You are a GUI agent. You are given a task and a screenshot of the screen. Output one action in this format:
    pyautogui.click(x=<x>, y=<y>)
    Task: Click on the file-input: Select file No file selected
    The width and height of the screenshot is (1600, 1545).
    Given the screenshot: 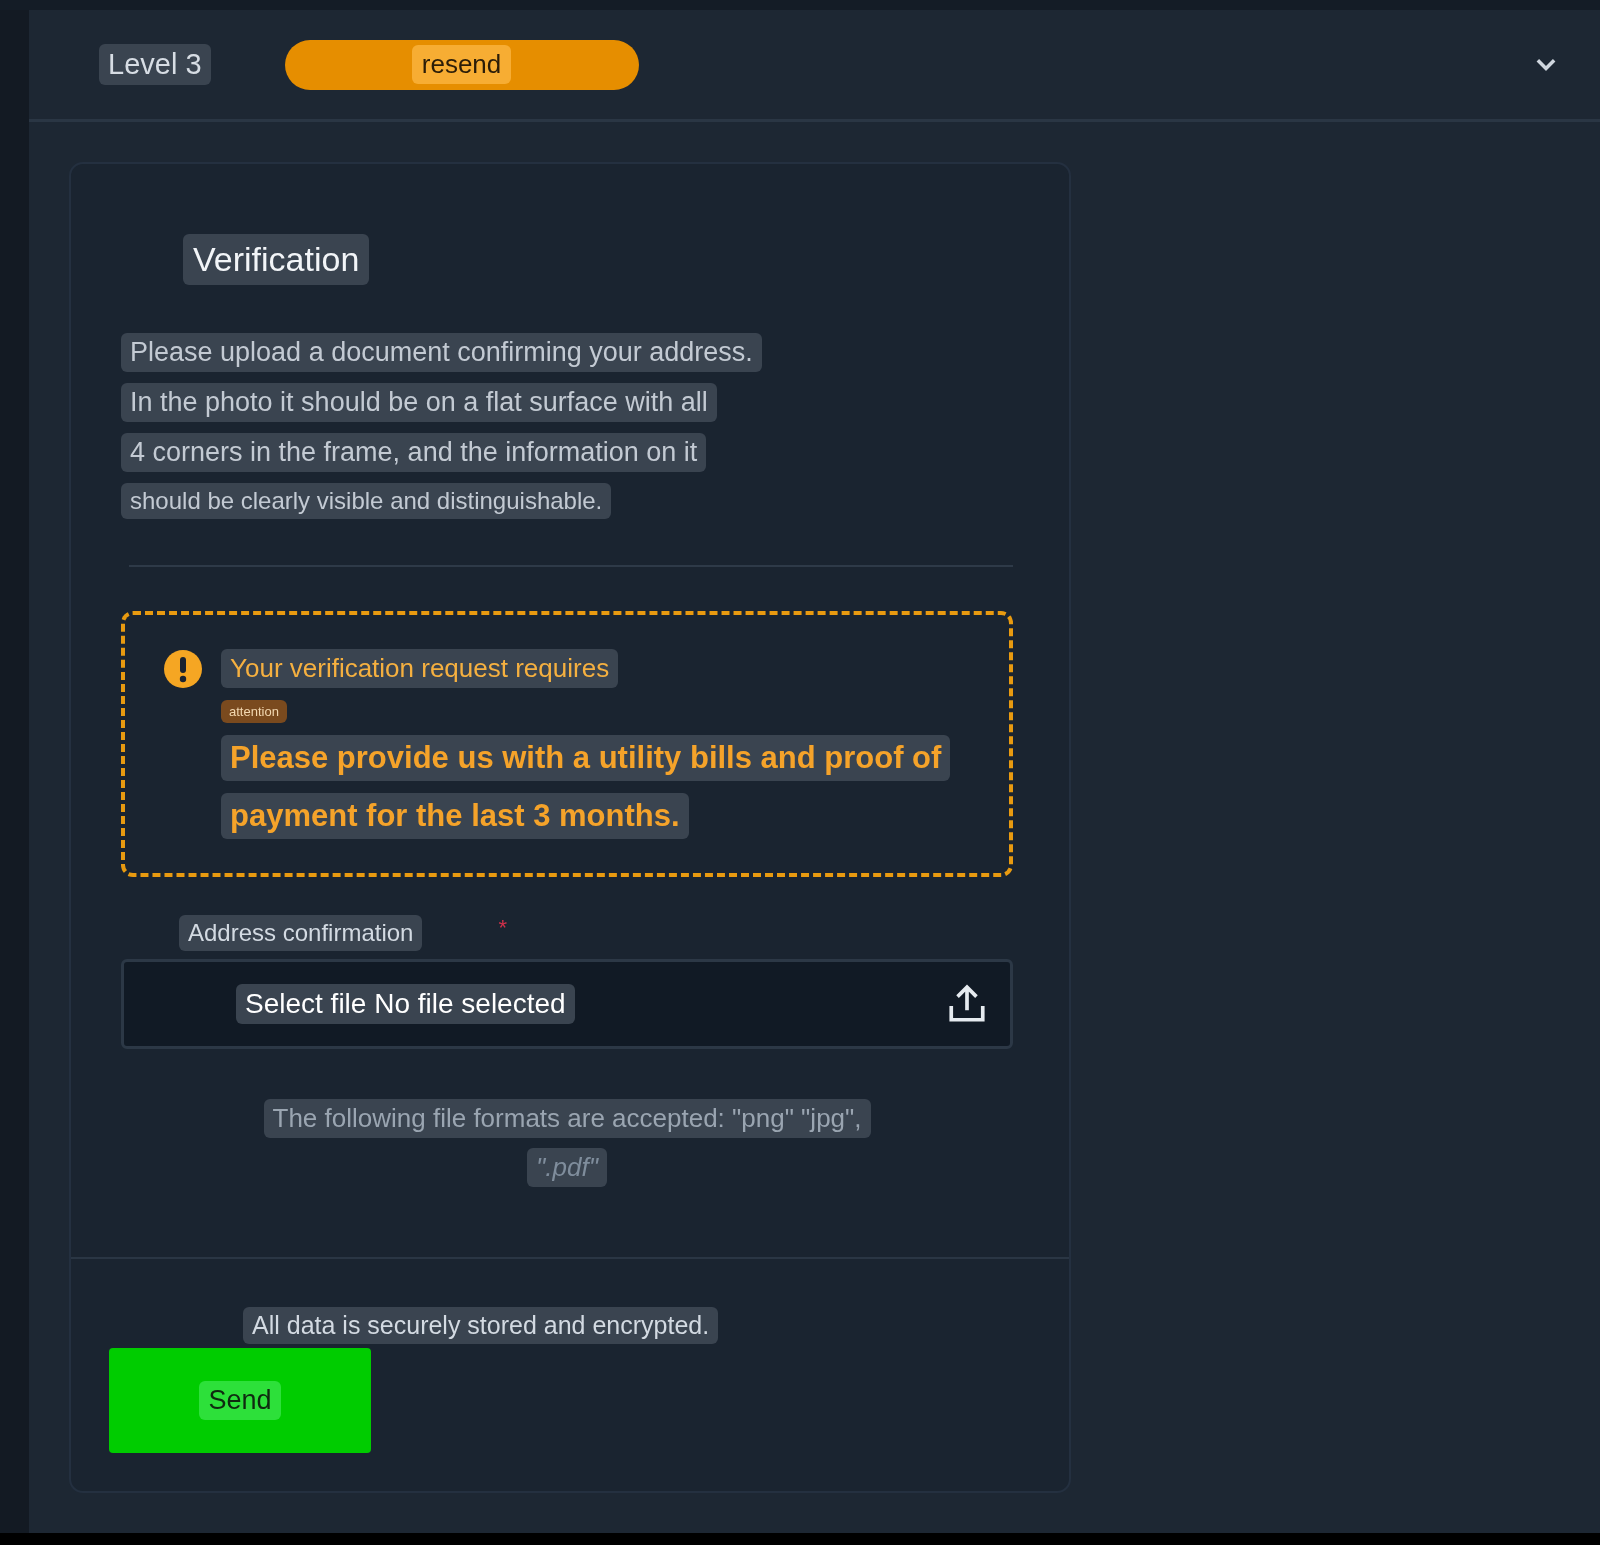 What is the action you would take?
    pyautogui.click(x=567, y=1004)
    